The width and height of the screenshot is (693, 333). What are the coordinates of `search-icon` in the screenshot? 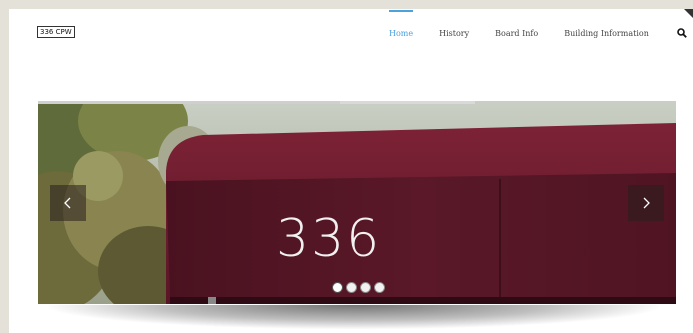 It's located at (682, 33).